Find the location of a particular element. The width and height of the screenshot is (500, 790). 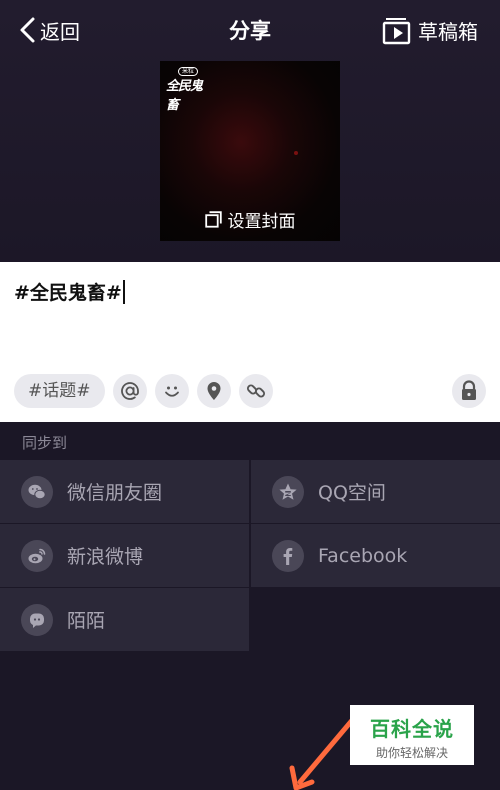

drafts-label: 草稿箱 is located at coordinates (448, 31).